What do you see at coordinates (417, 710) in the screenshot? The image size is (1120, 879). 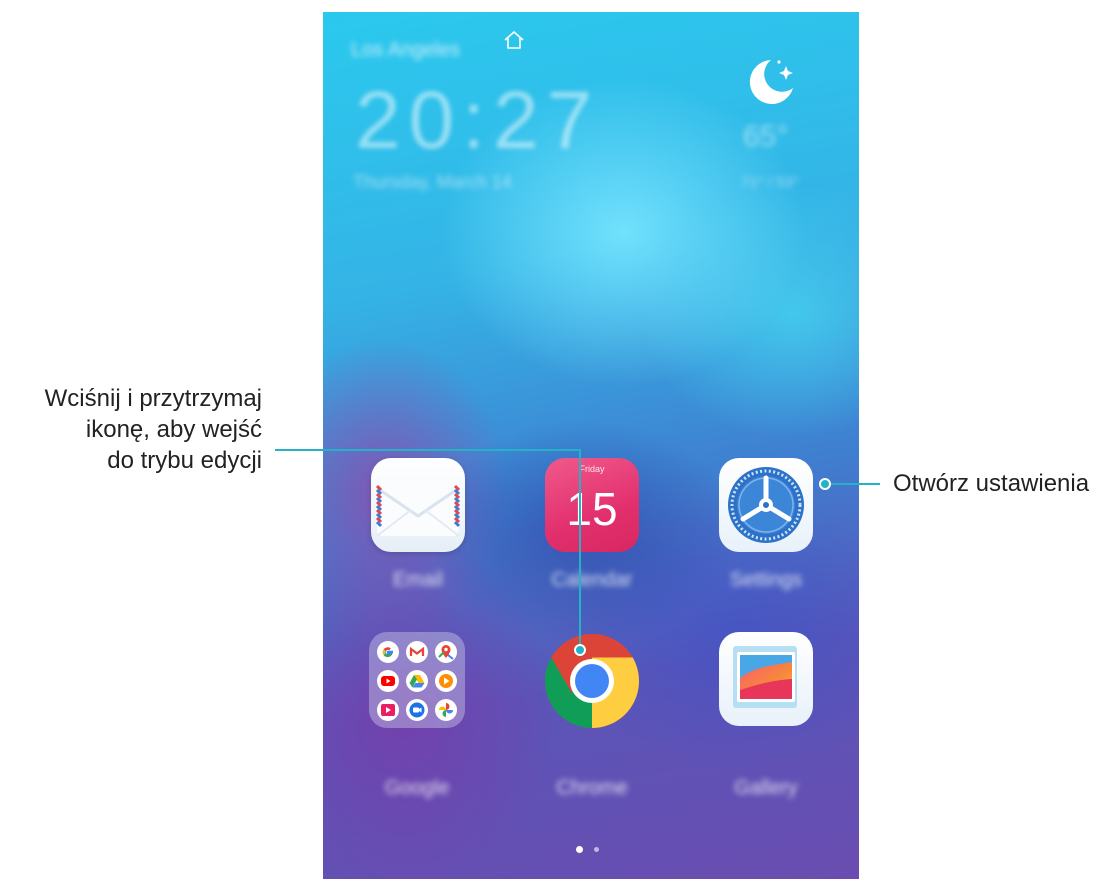 I see `duo-icon` at bounding box center [417, 710].